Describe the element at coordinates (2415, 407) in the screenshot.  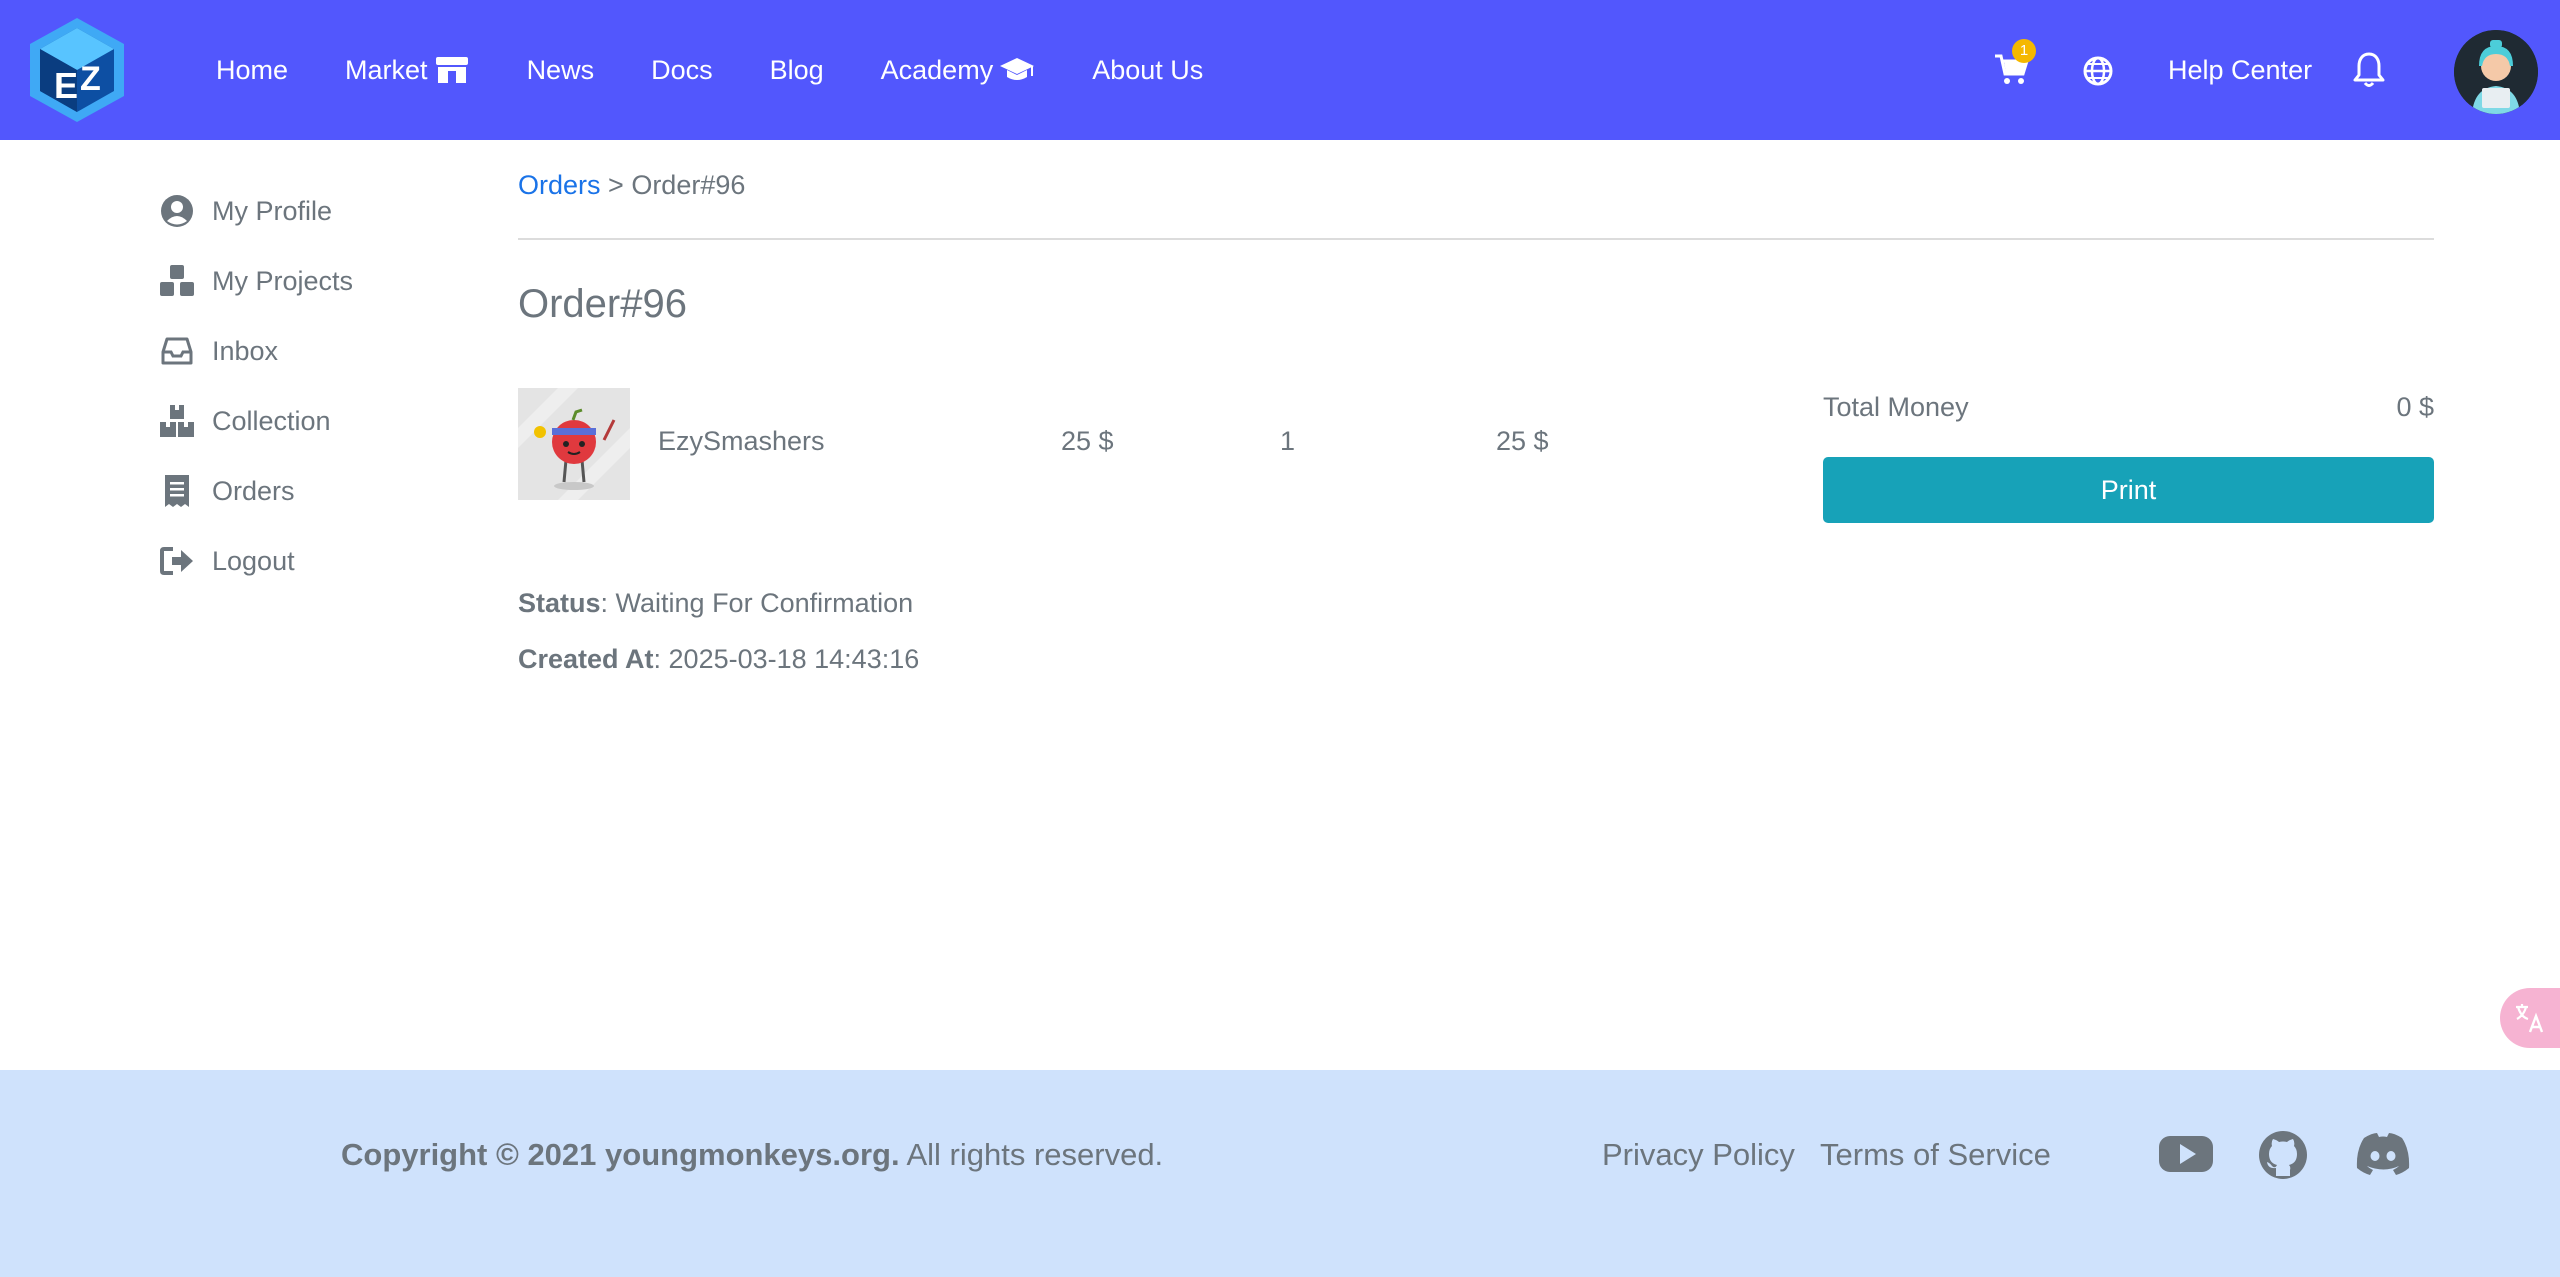
I see `total-money-value: 0 $` at that location.